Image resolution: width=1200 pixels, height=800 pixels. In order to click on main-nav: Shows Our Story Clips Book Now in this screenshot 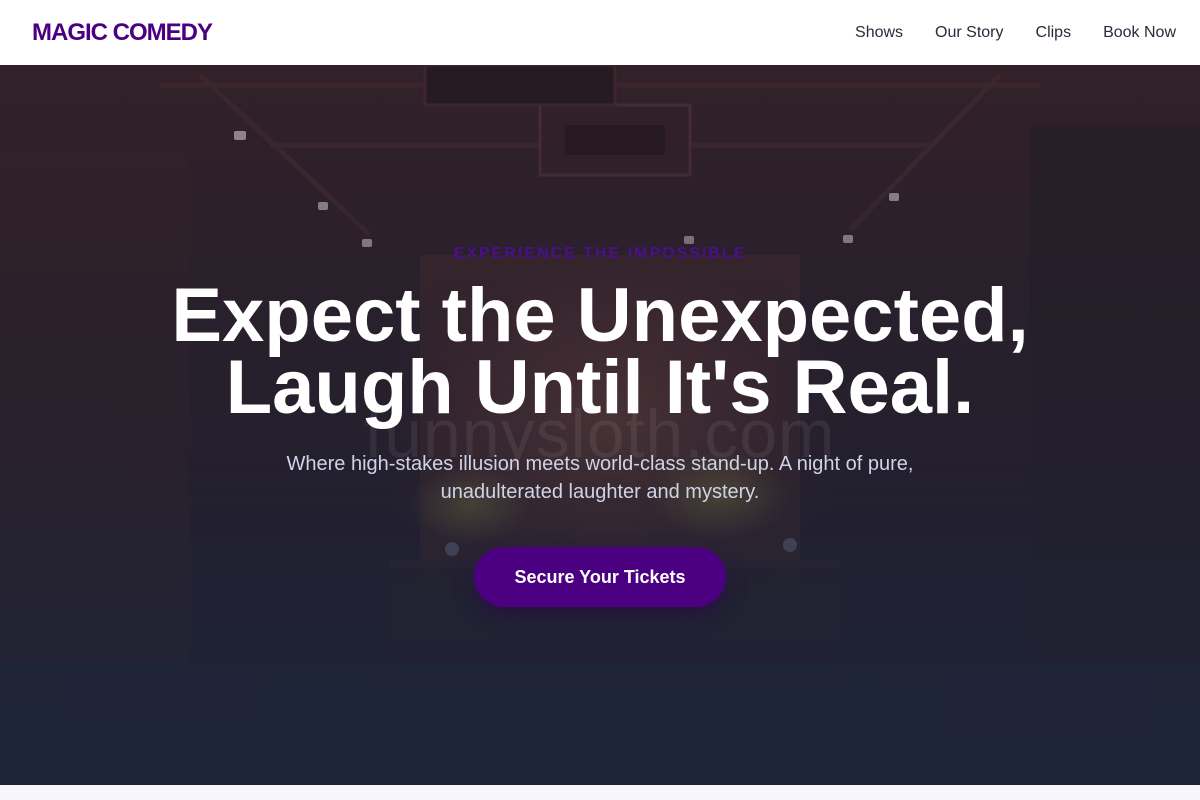, I will do `click(1015, 33)`.